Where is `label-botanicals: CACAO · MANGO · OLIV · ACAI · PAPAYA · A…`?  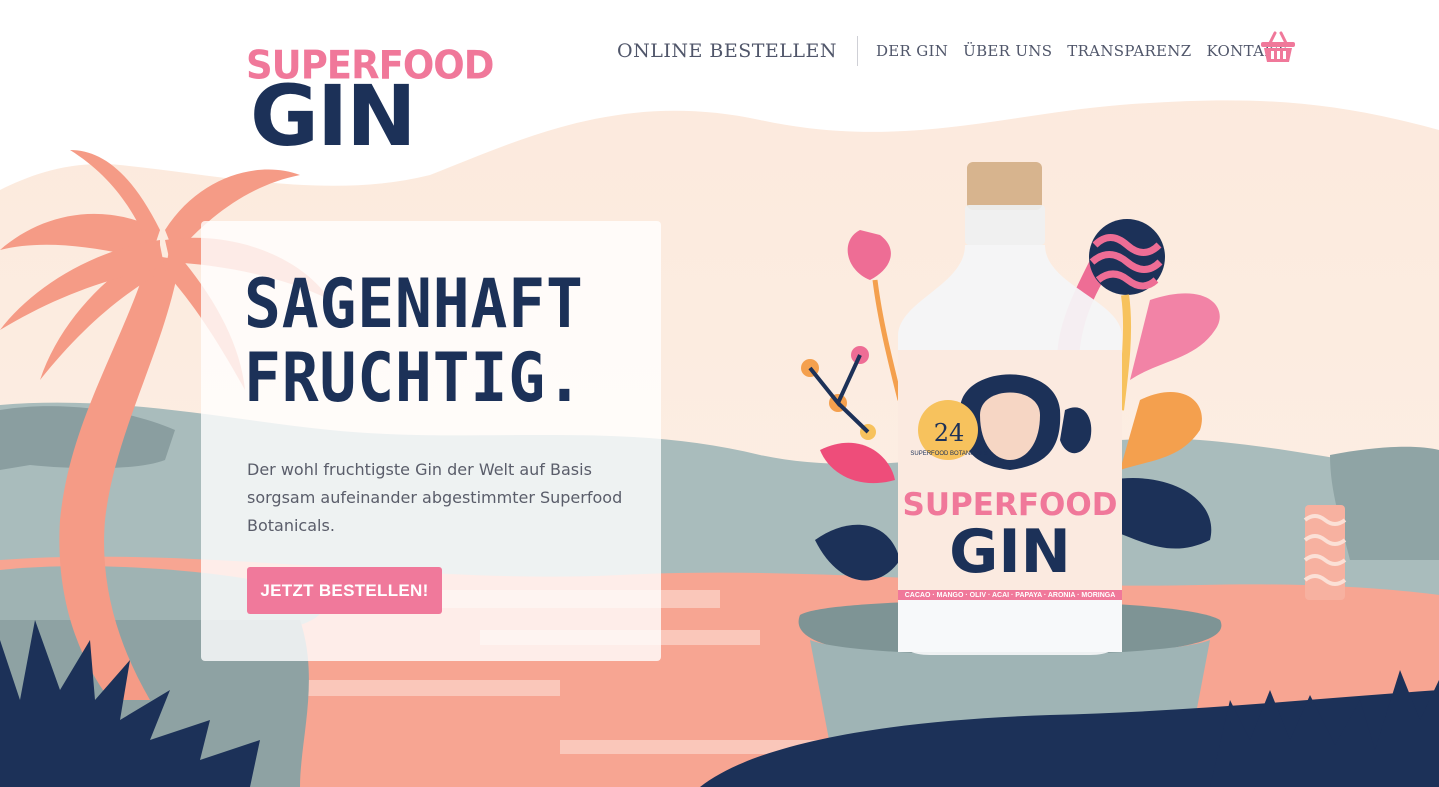 label-botanicals: CACAO · MANGO · OLIV · ACAI · PAPAYA · A… is located at coordinates (1010, 595).